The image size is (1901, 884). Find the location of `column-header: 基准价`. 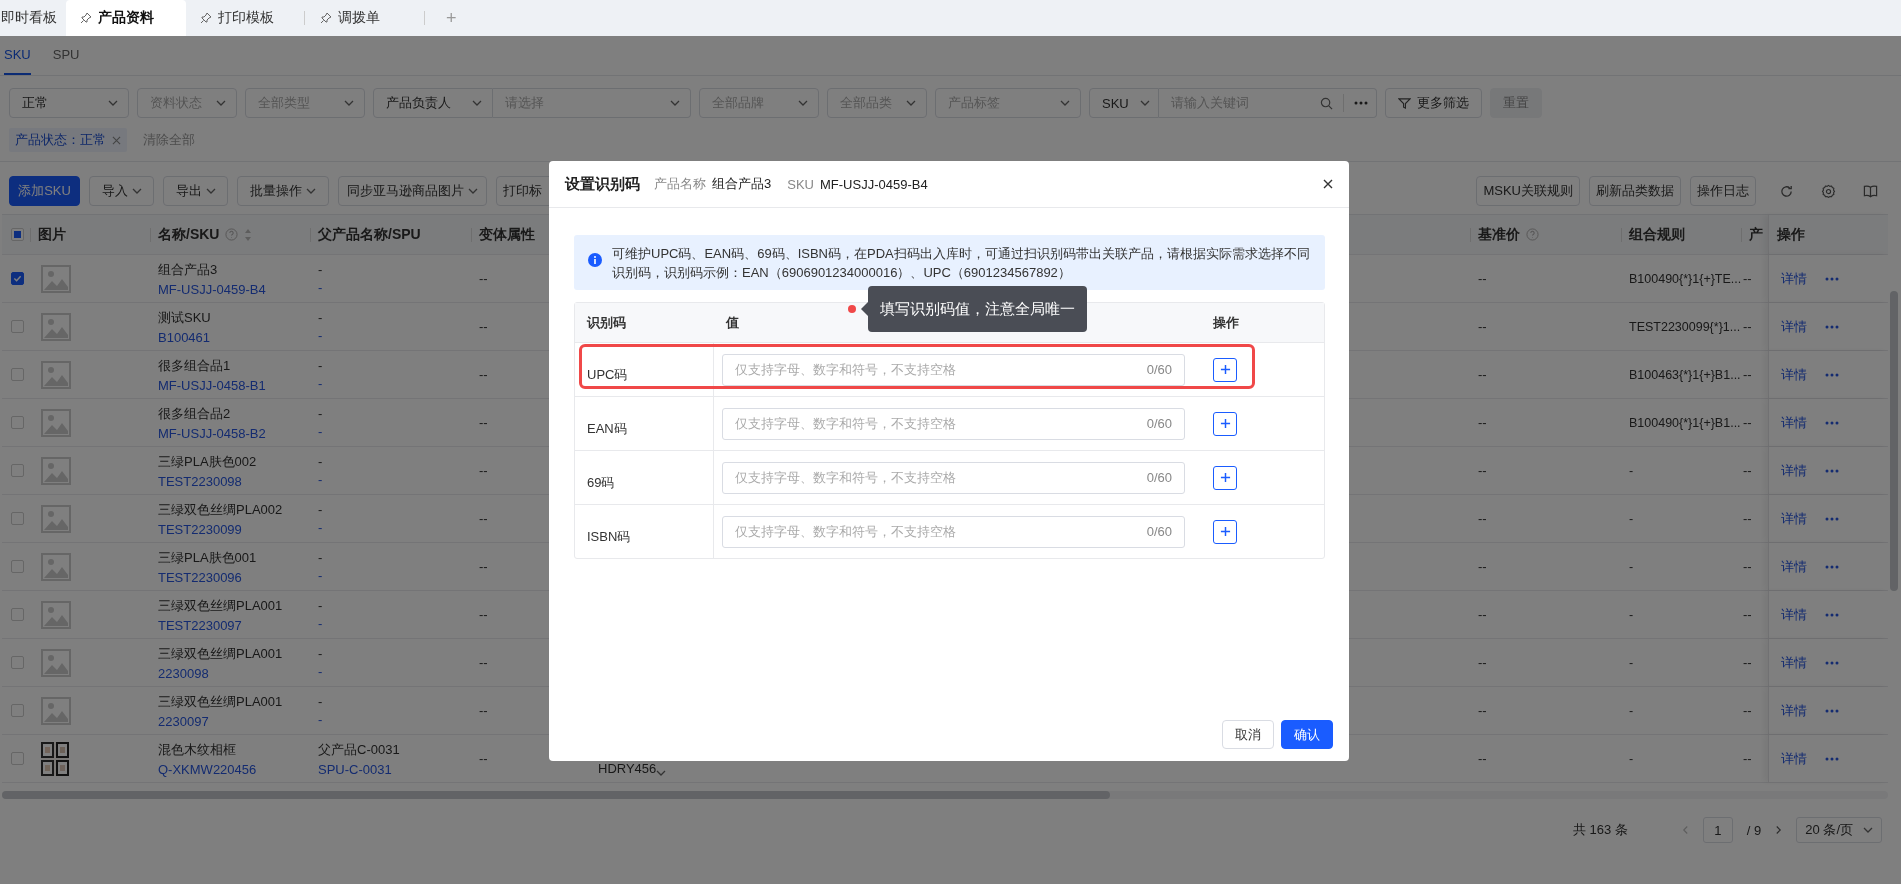

column-header: 基准价 is located at coordinates (1499, 234).